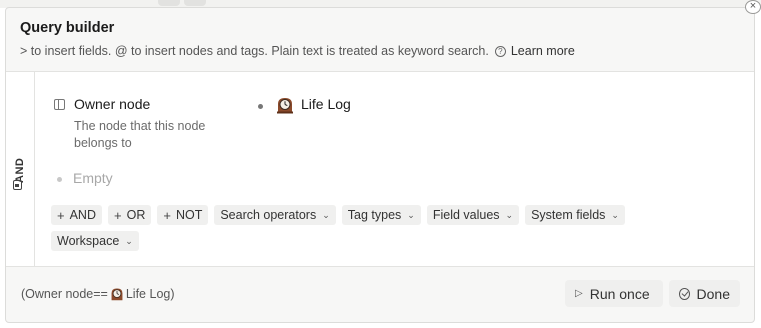  I want to click on add-or-button: + OR, so click(130, 215).